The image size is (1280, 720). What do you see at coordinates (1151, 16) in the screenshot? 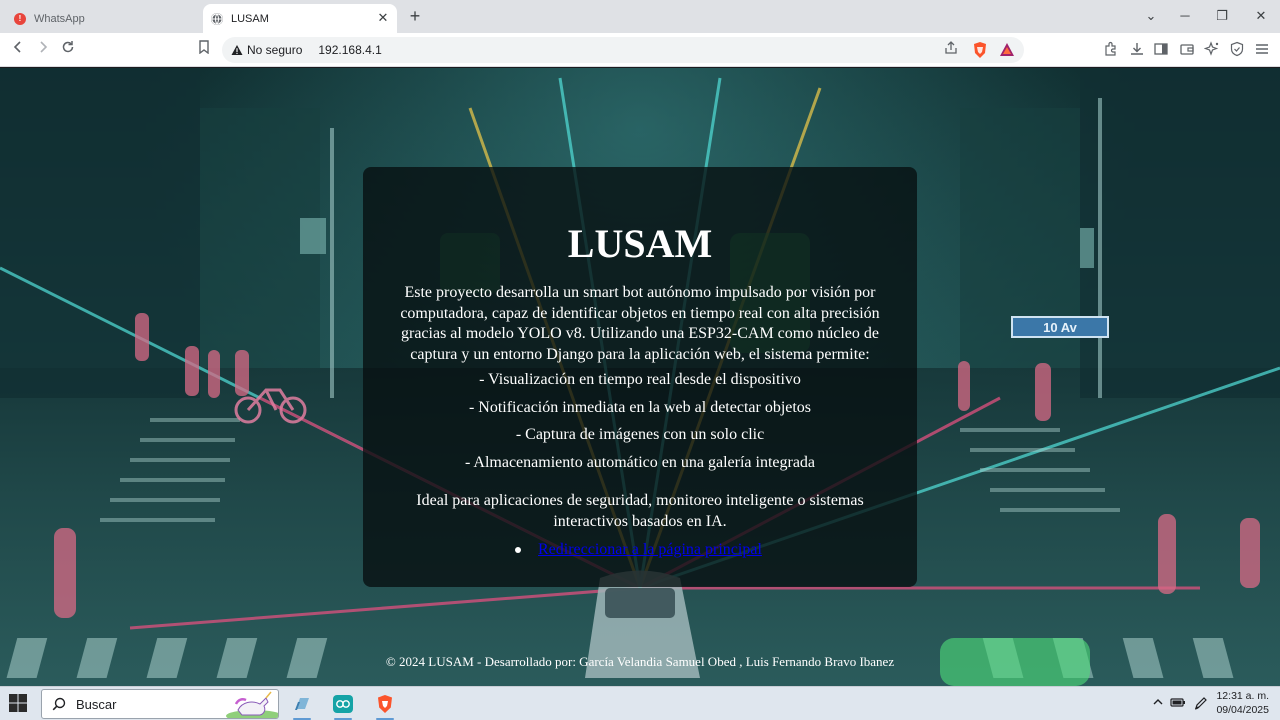
I see `tab-search-icon: ⌄` at bounding box center [1151, 16].